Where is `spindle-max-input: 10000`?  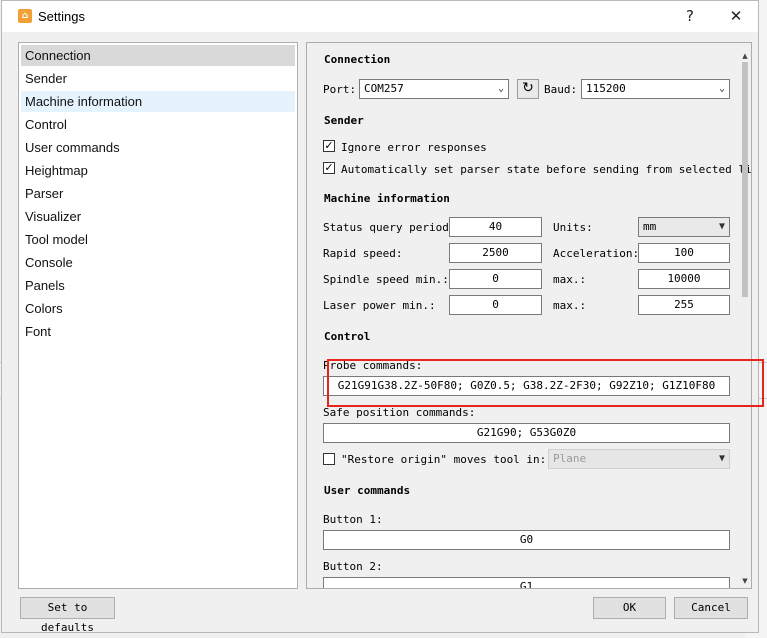
spindle-max-input: 10000 is located at coordinates (684, 279).